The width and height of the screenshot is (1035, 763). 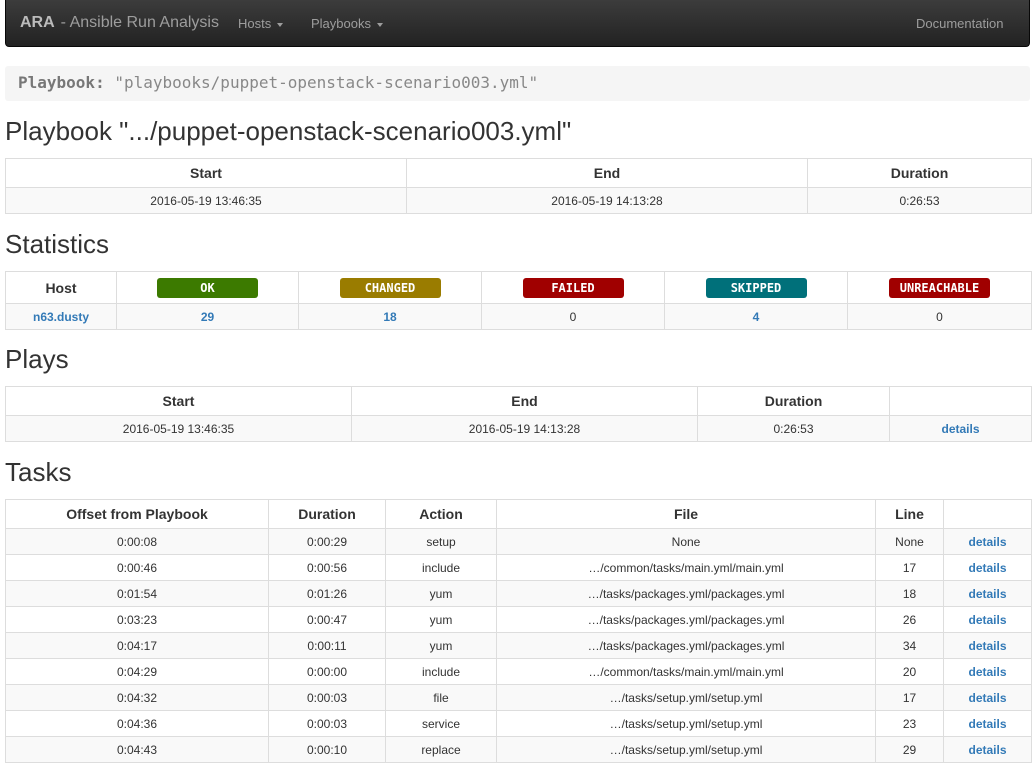 I want to click on task-action: file, so click(x=441, y=697).